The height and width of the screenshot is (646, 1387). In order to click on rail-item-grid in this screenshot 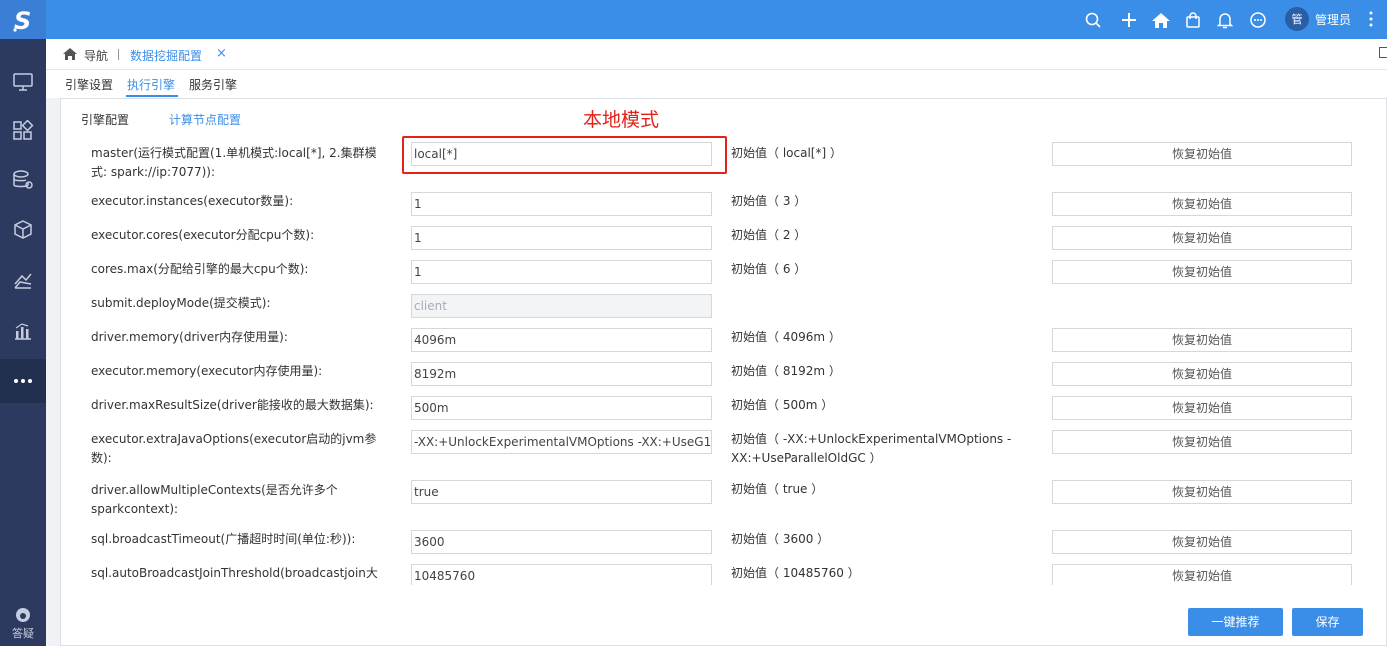, I will do `click(23, 131)`.